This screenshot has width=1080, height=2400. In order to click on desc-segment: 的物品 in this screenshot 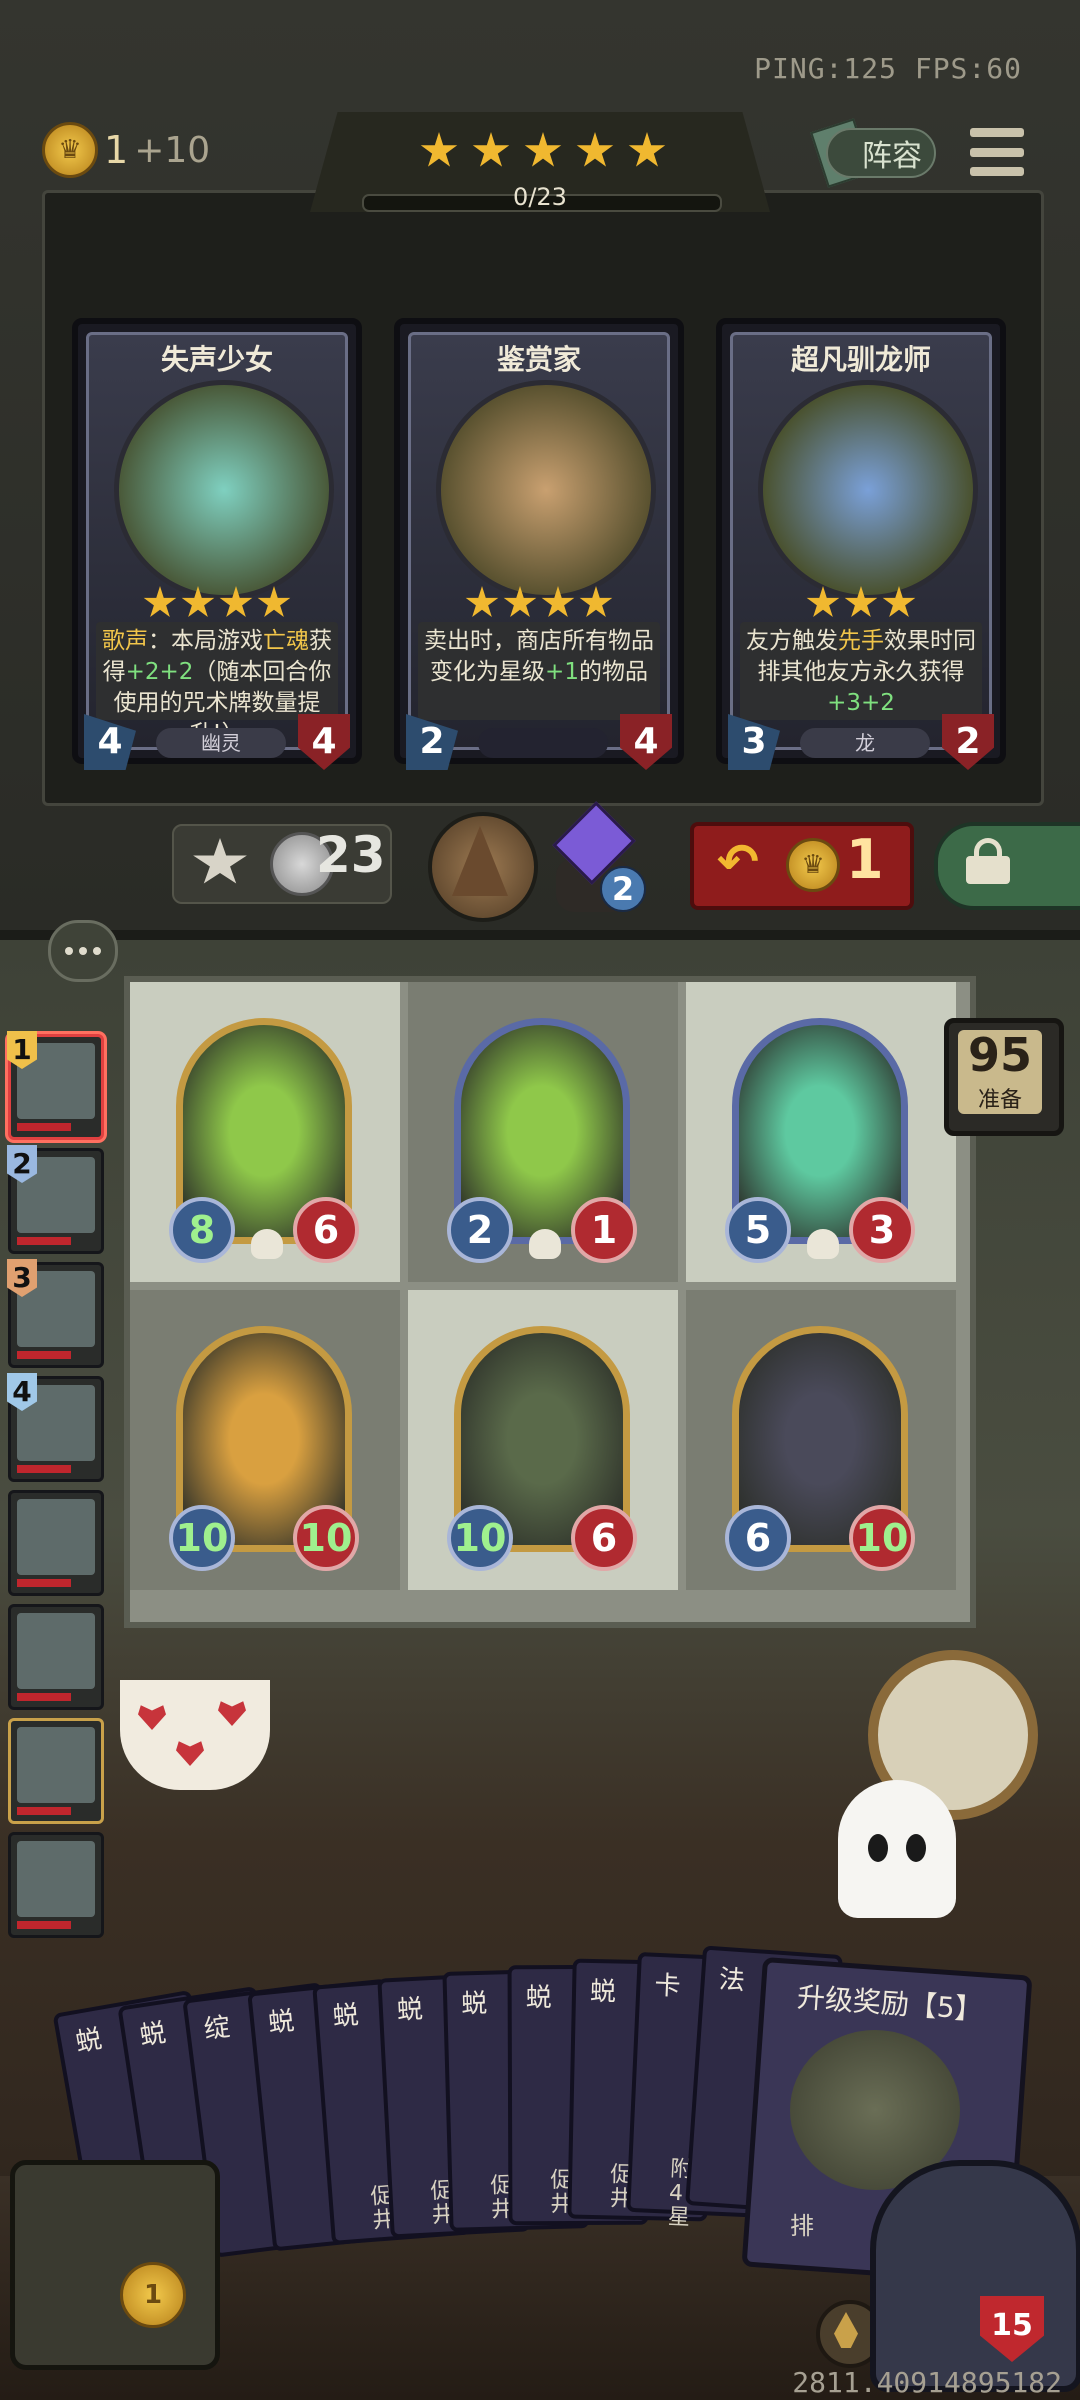, I will do `click(613, 672)`.